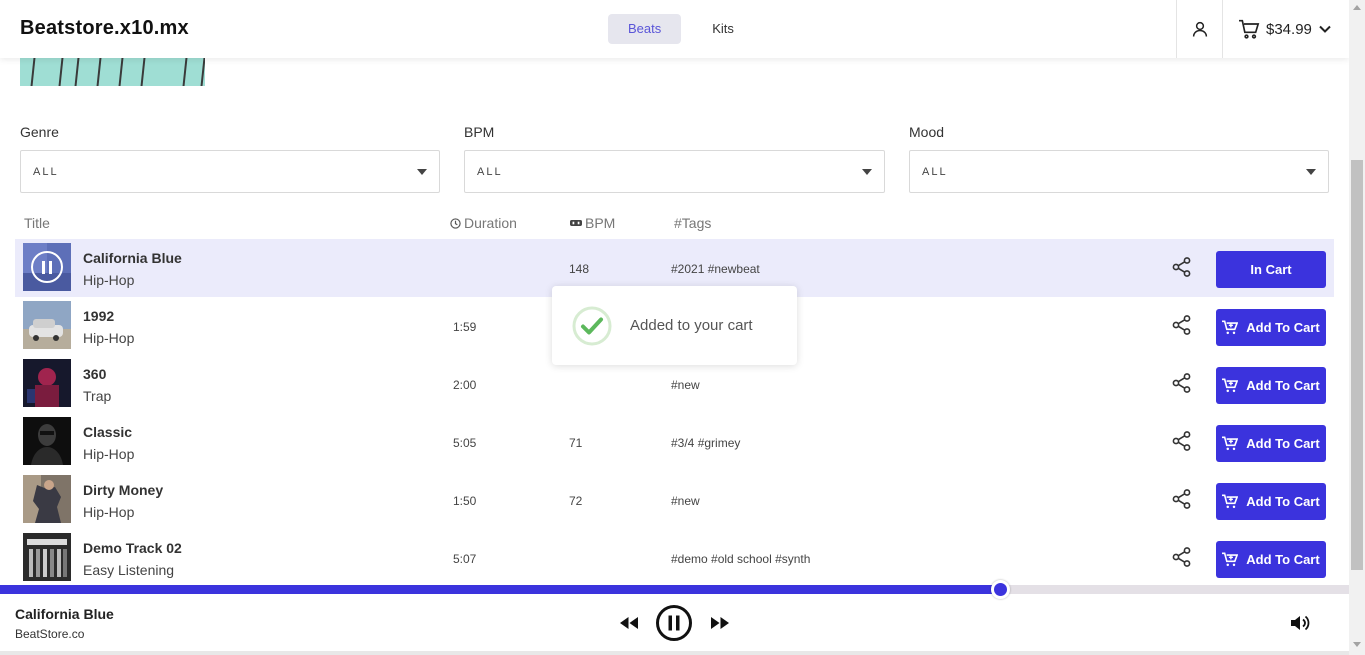  Describe the element at coordinates (1000, 589) in the screenshot. I see `playback-scrubber-handle` at that location.